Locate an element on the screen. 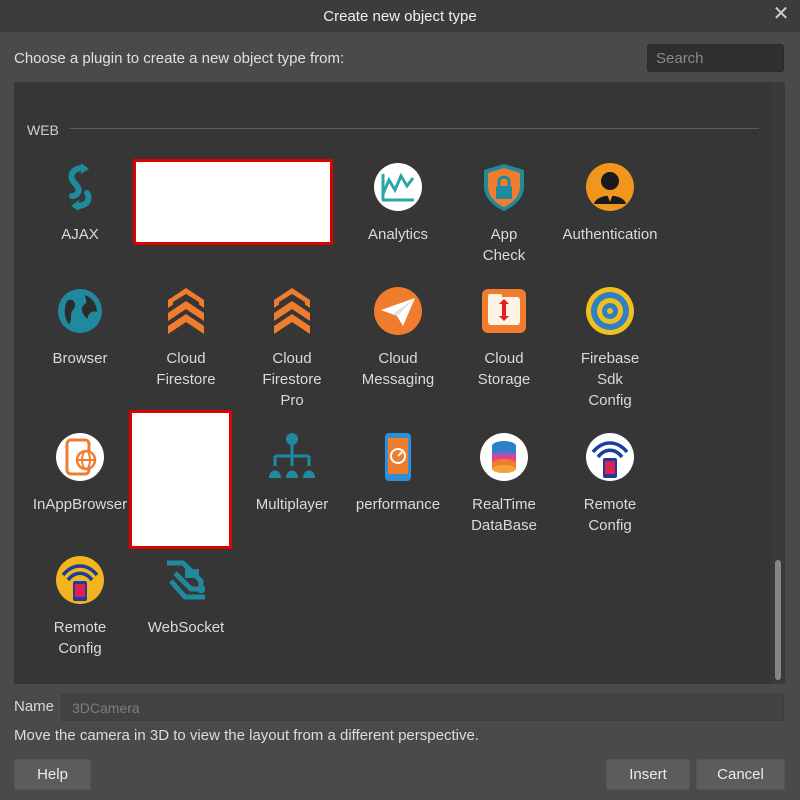 The image size is (800, 800). insert-button: Insert is located at coordinates (648, 774).